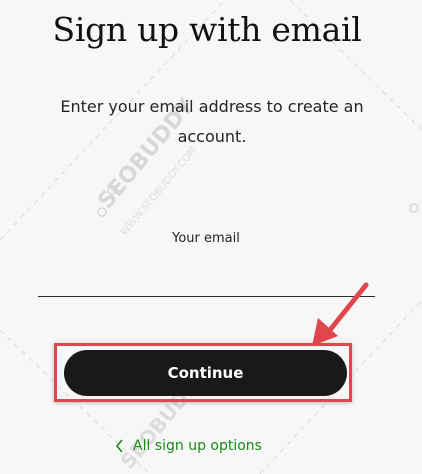 Image resolution: width=422 pixels, height=474 pixels. What do you see at coordinates (159, 191) in the screenshot?
I see `watermark-subtext: WWW.SEOBUDDY.COM` at bounding box center [159, 191].